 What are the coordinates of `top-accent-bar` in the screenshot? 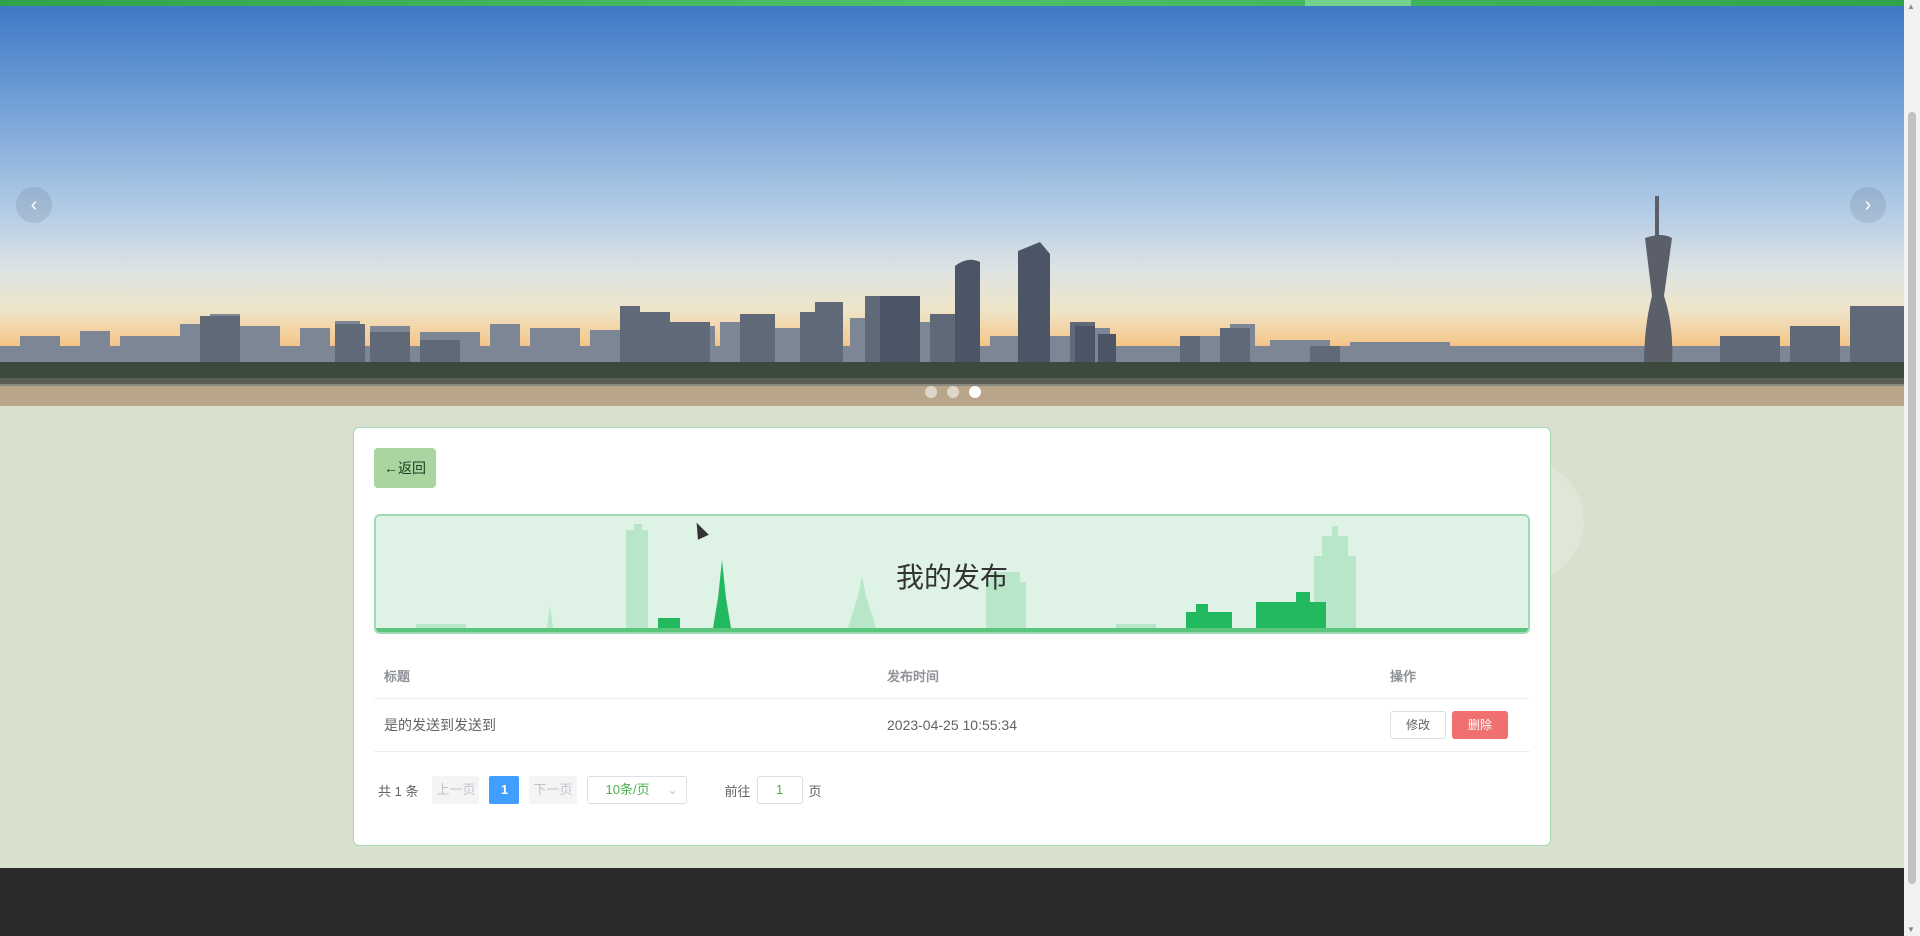 It's located at (952, 3).